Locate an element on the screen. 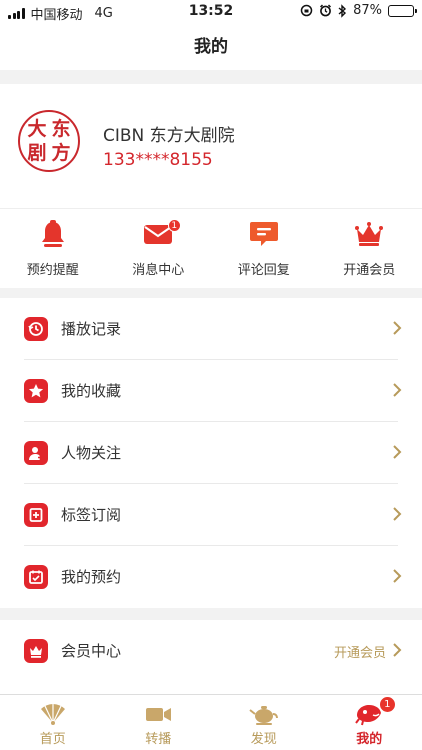 The height and width of the screenshot is (750, 422). tab-bar: 首页 转播 发现 1 我的 is located at coordinates (211, 722).